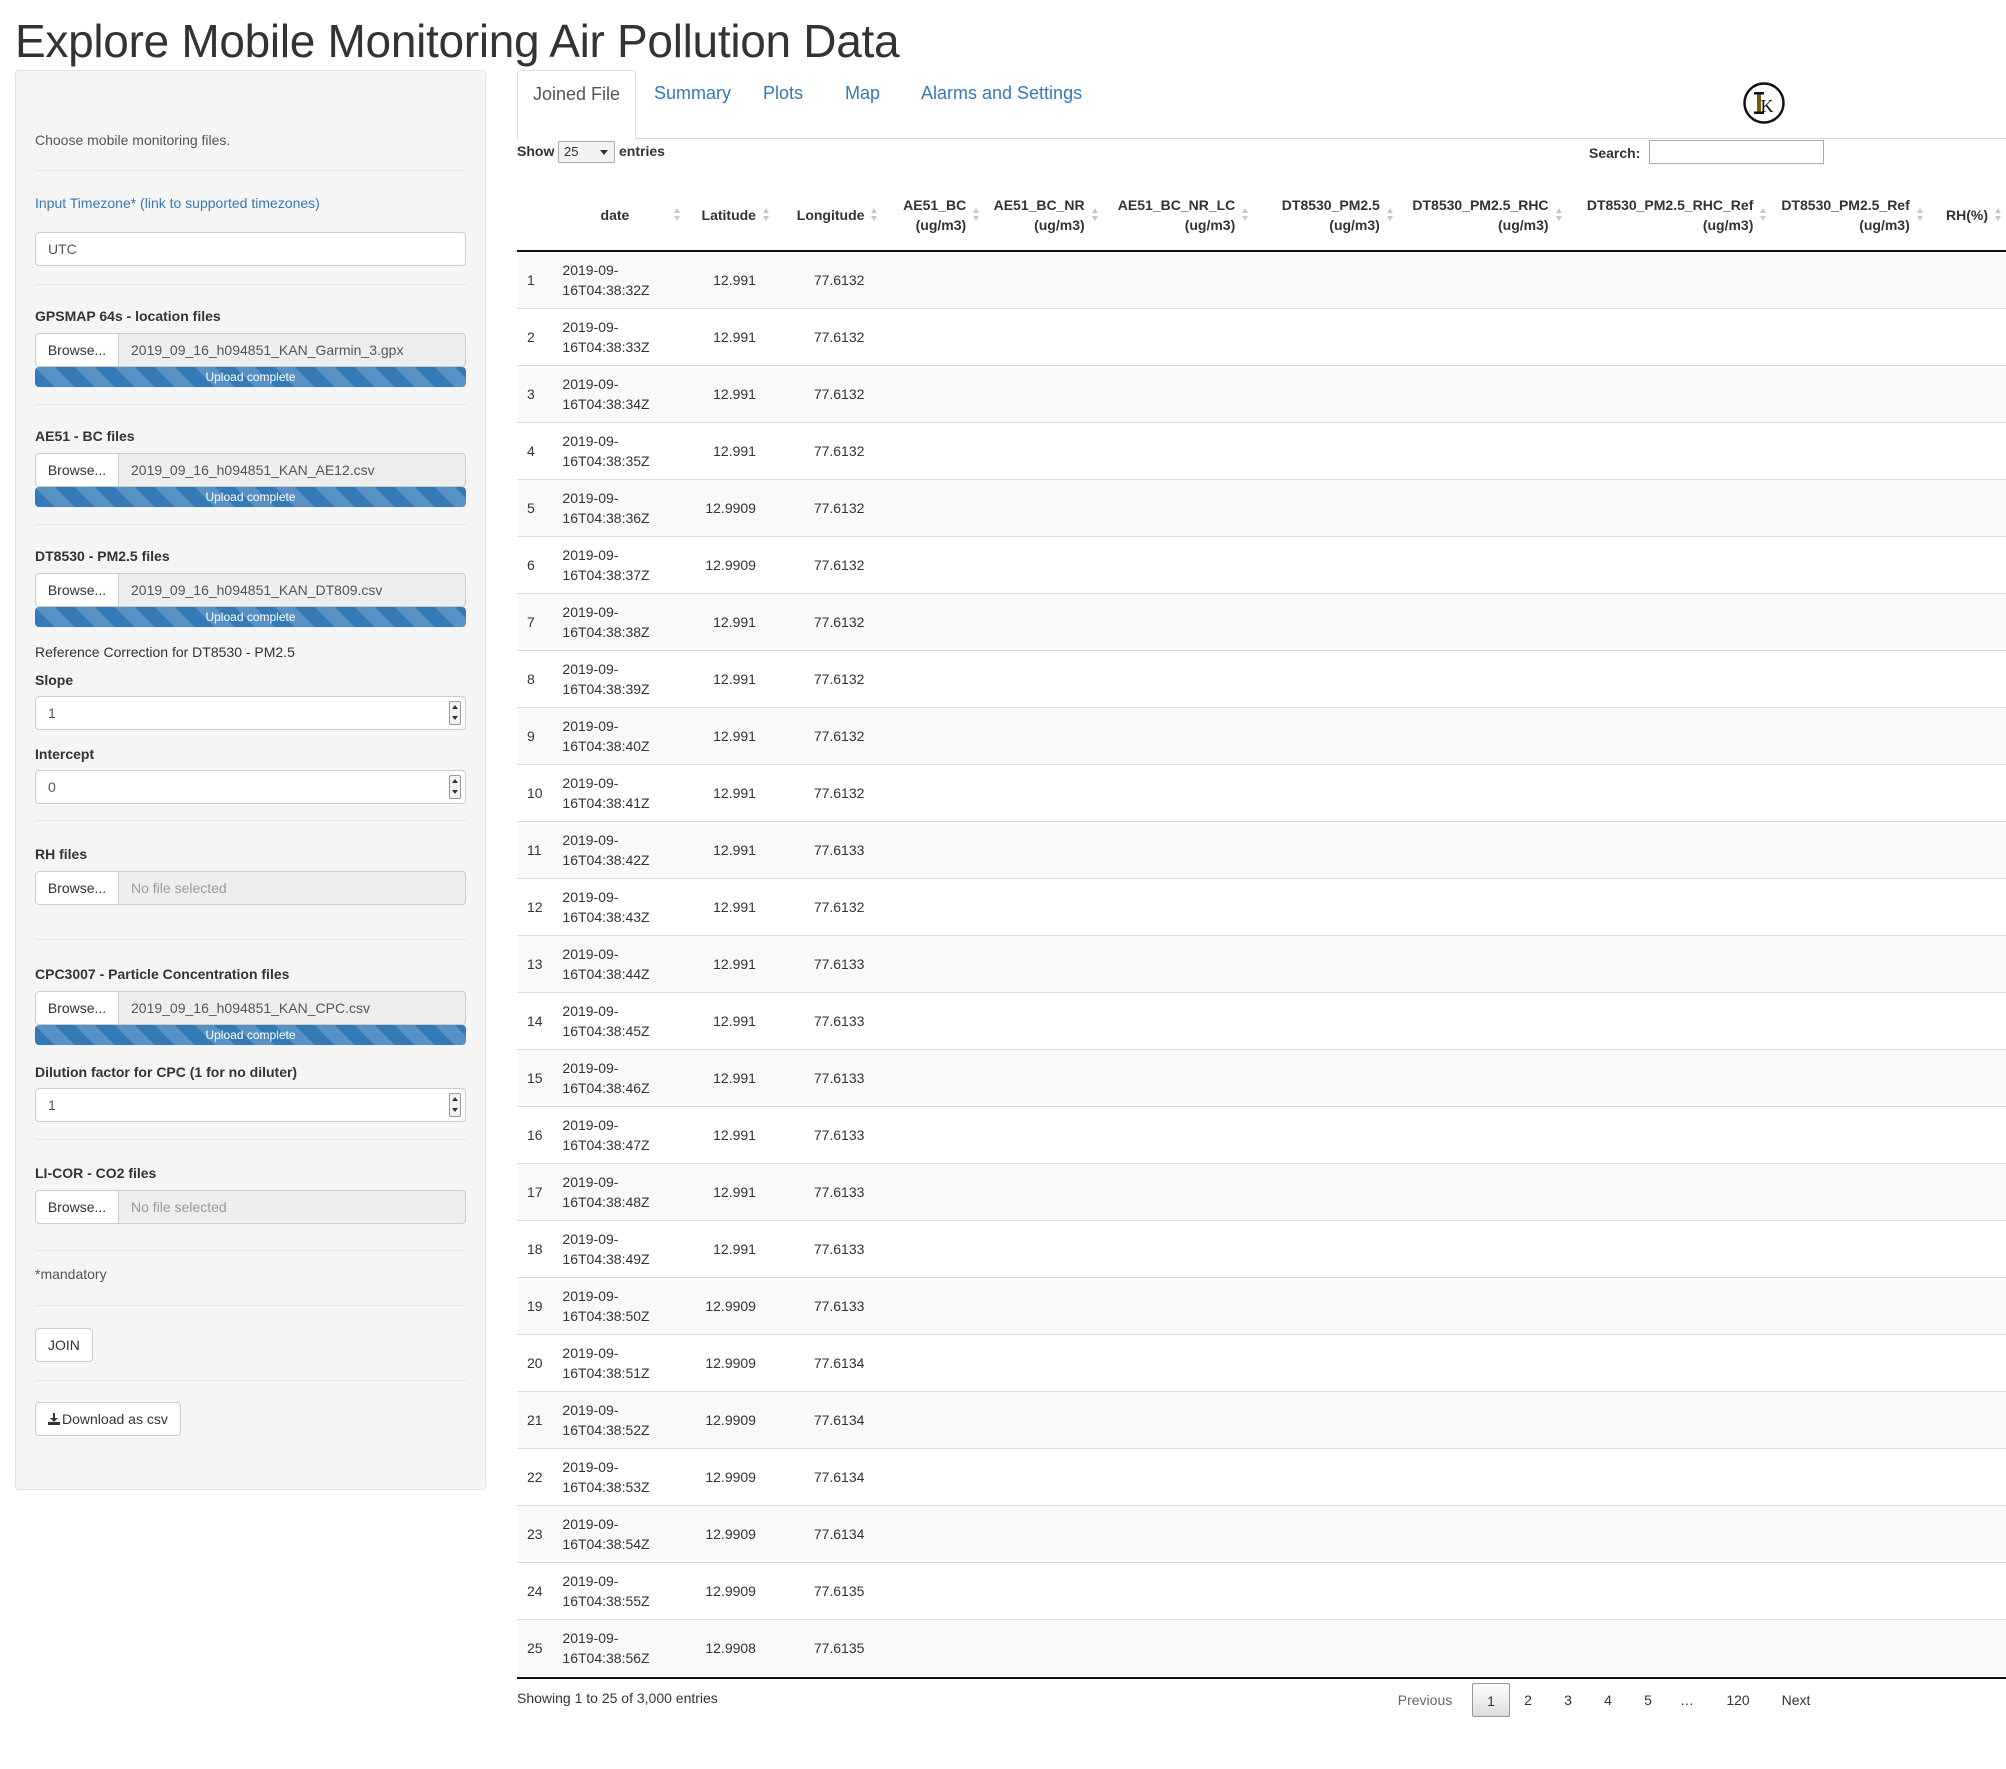 The width and height of the screenshot is (2006, 1769). What do you see at coordinates (1491, 1700) in the screenshot?
I see `page-button-1: 1` at bounding box center [1491, 1700].